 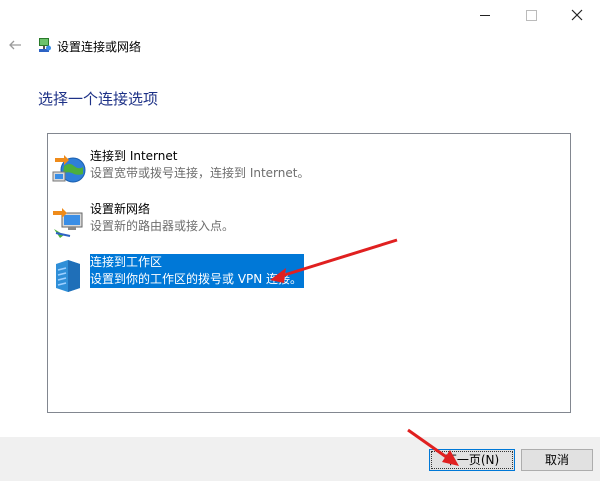 I want to click on maximize-icon, so click(x=531, y=15).